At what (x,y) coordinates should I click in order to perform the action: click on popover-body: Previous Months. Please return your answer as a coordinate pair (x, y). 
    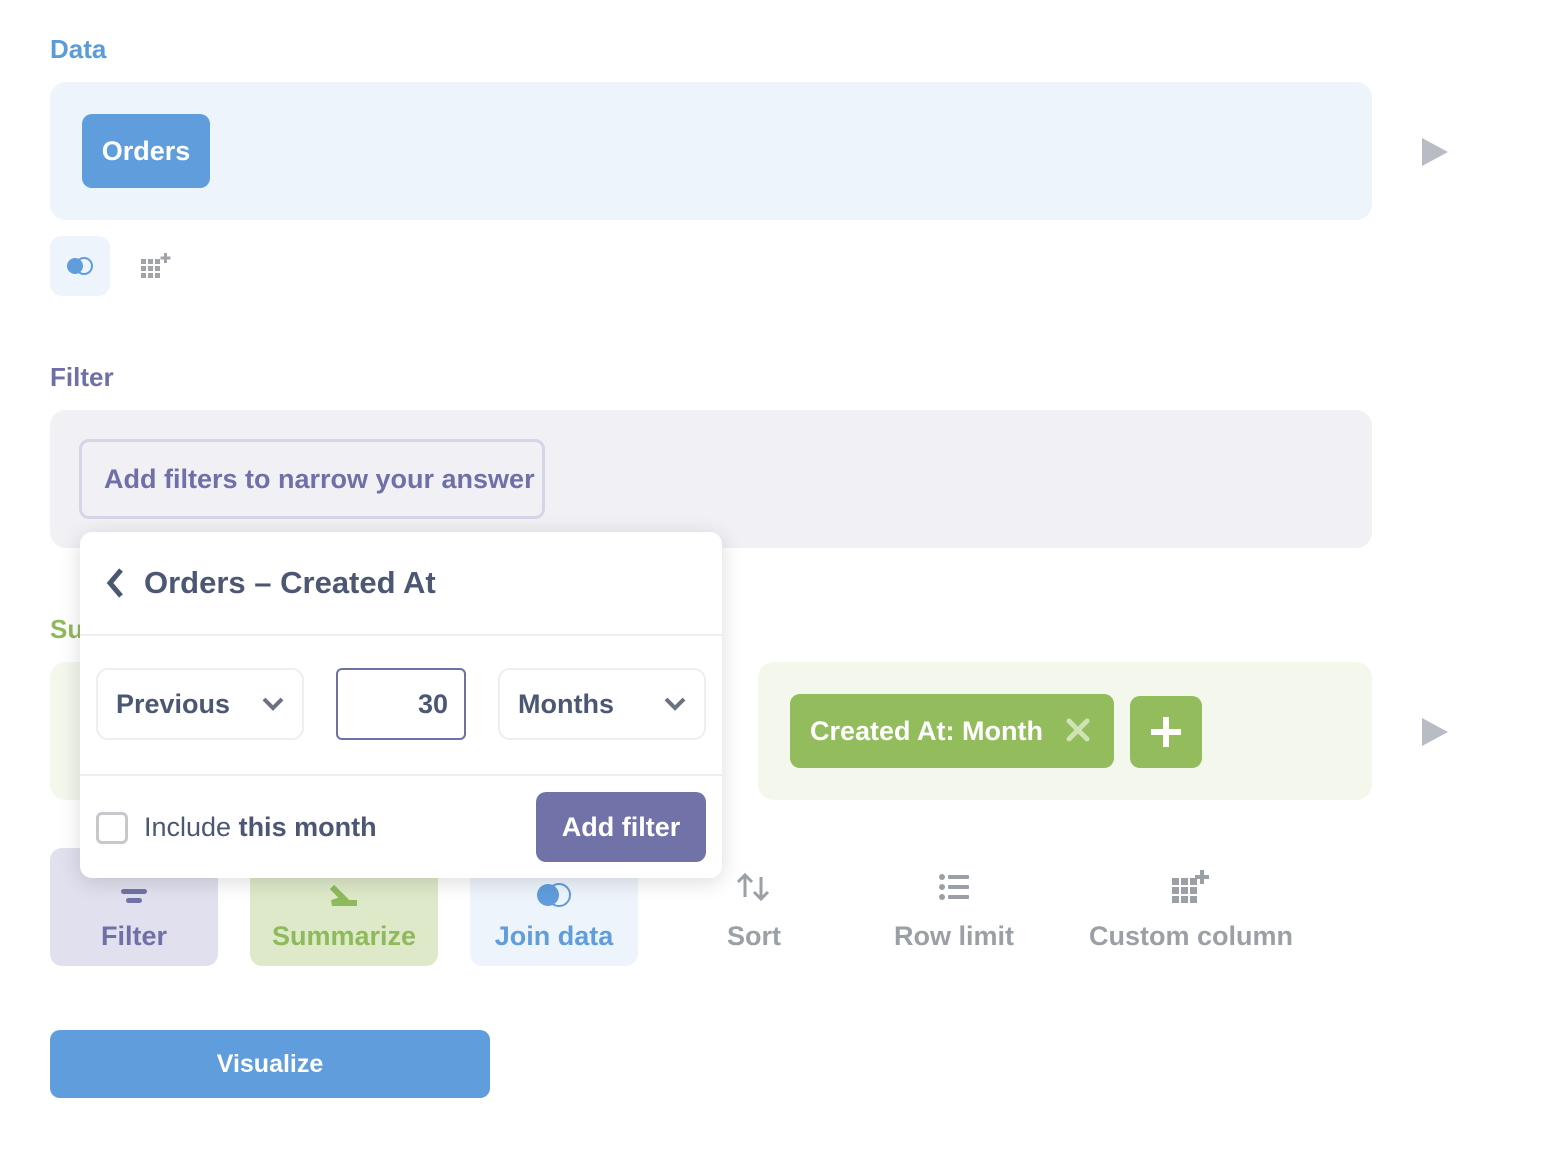
    Looking at the image, I should click on (401, 706).